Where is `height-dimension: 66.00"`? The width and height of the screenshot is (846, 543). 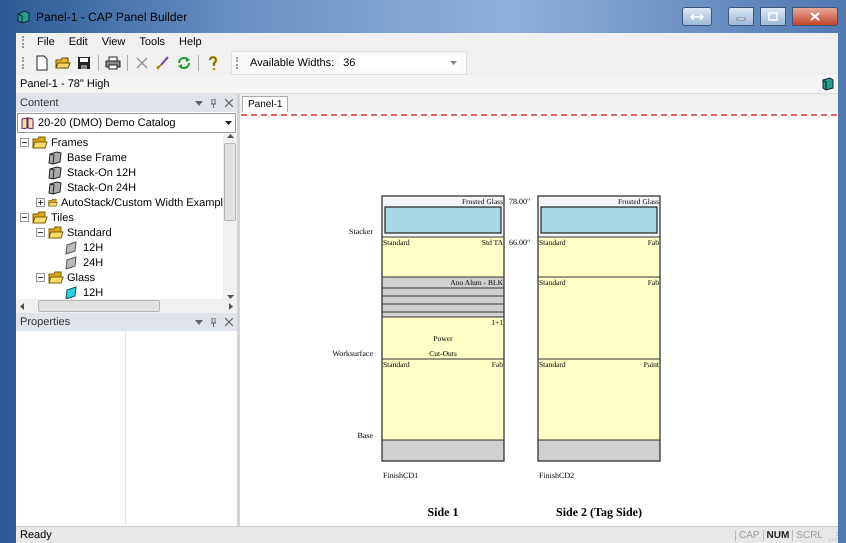 height-dimension: 66.00" is located at coordinates (519, 242).